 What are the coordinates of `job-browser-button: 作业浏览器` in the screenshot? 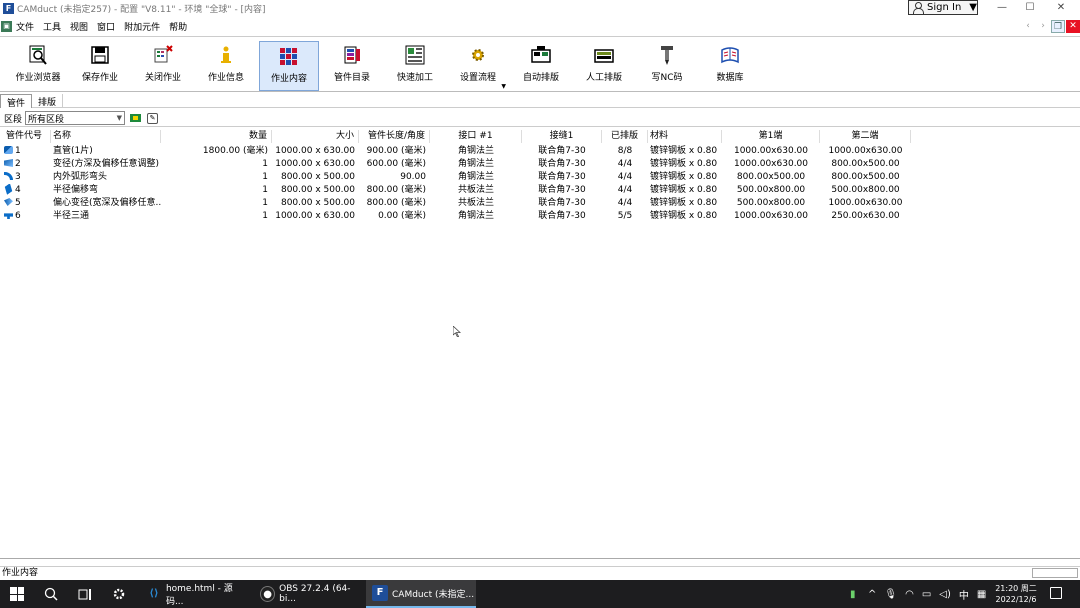 It's located at (38, 66).